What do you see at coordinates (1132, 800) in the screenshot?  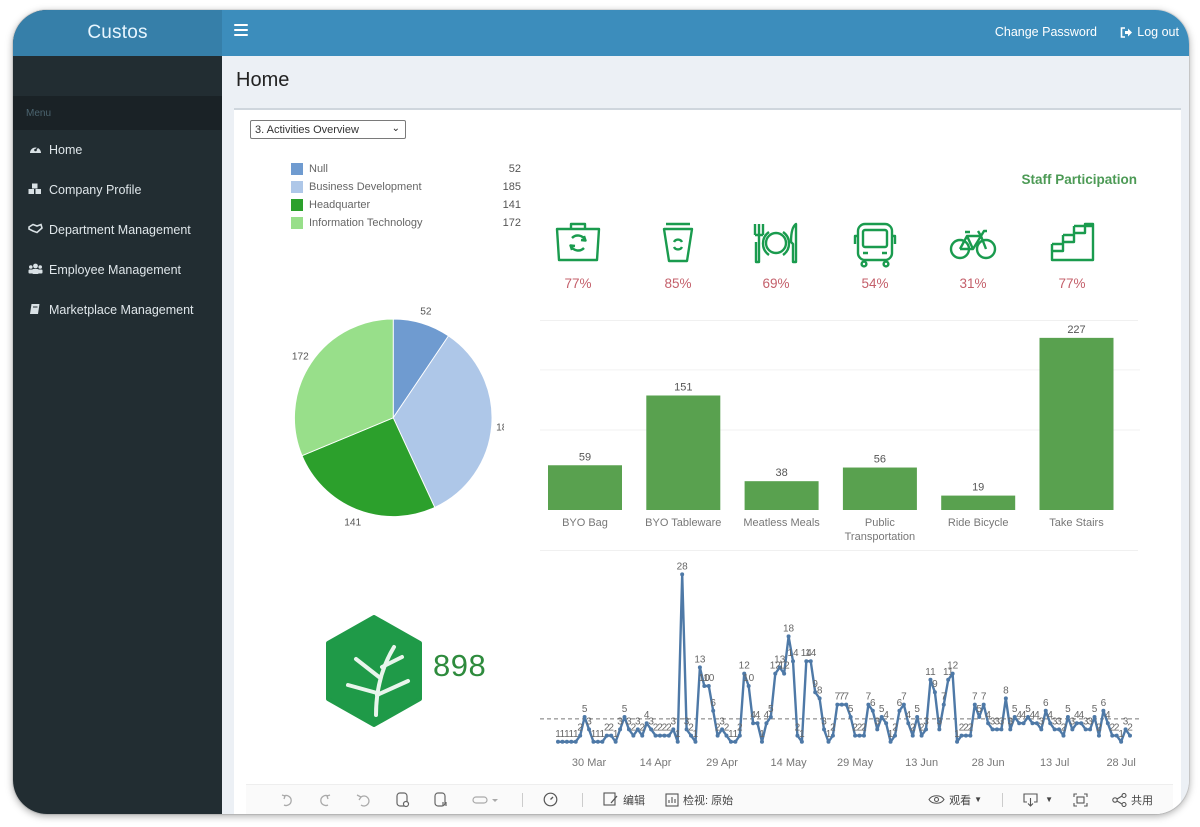 I see `share-button: 共用` at bounding box center [1132, 800].